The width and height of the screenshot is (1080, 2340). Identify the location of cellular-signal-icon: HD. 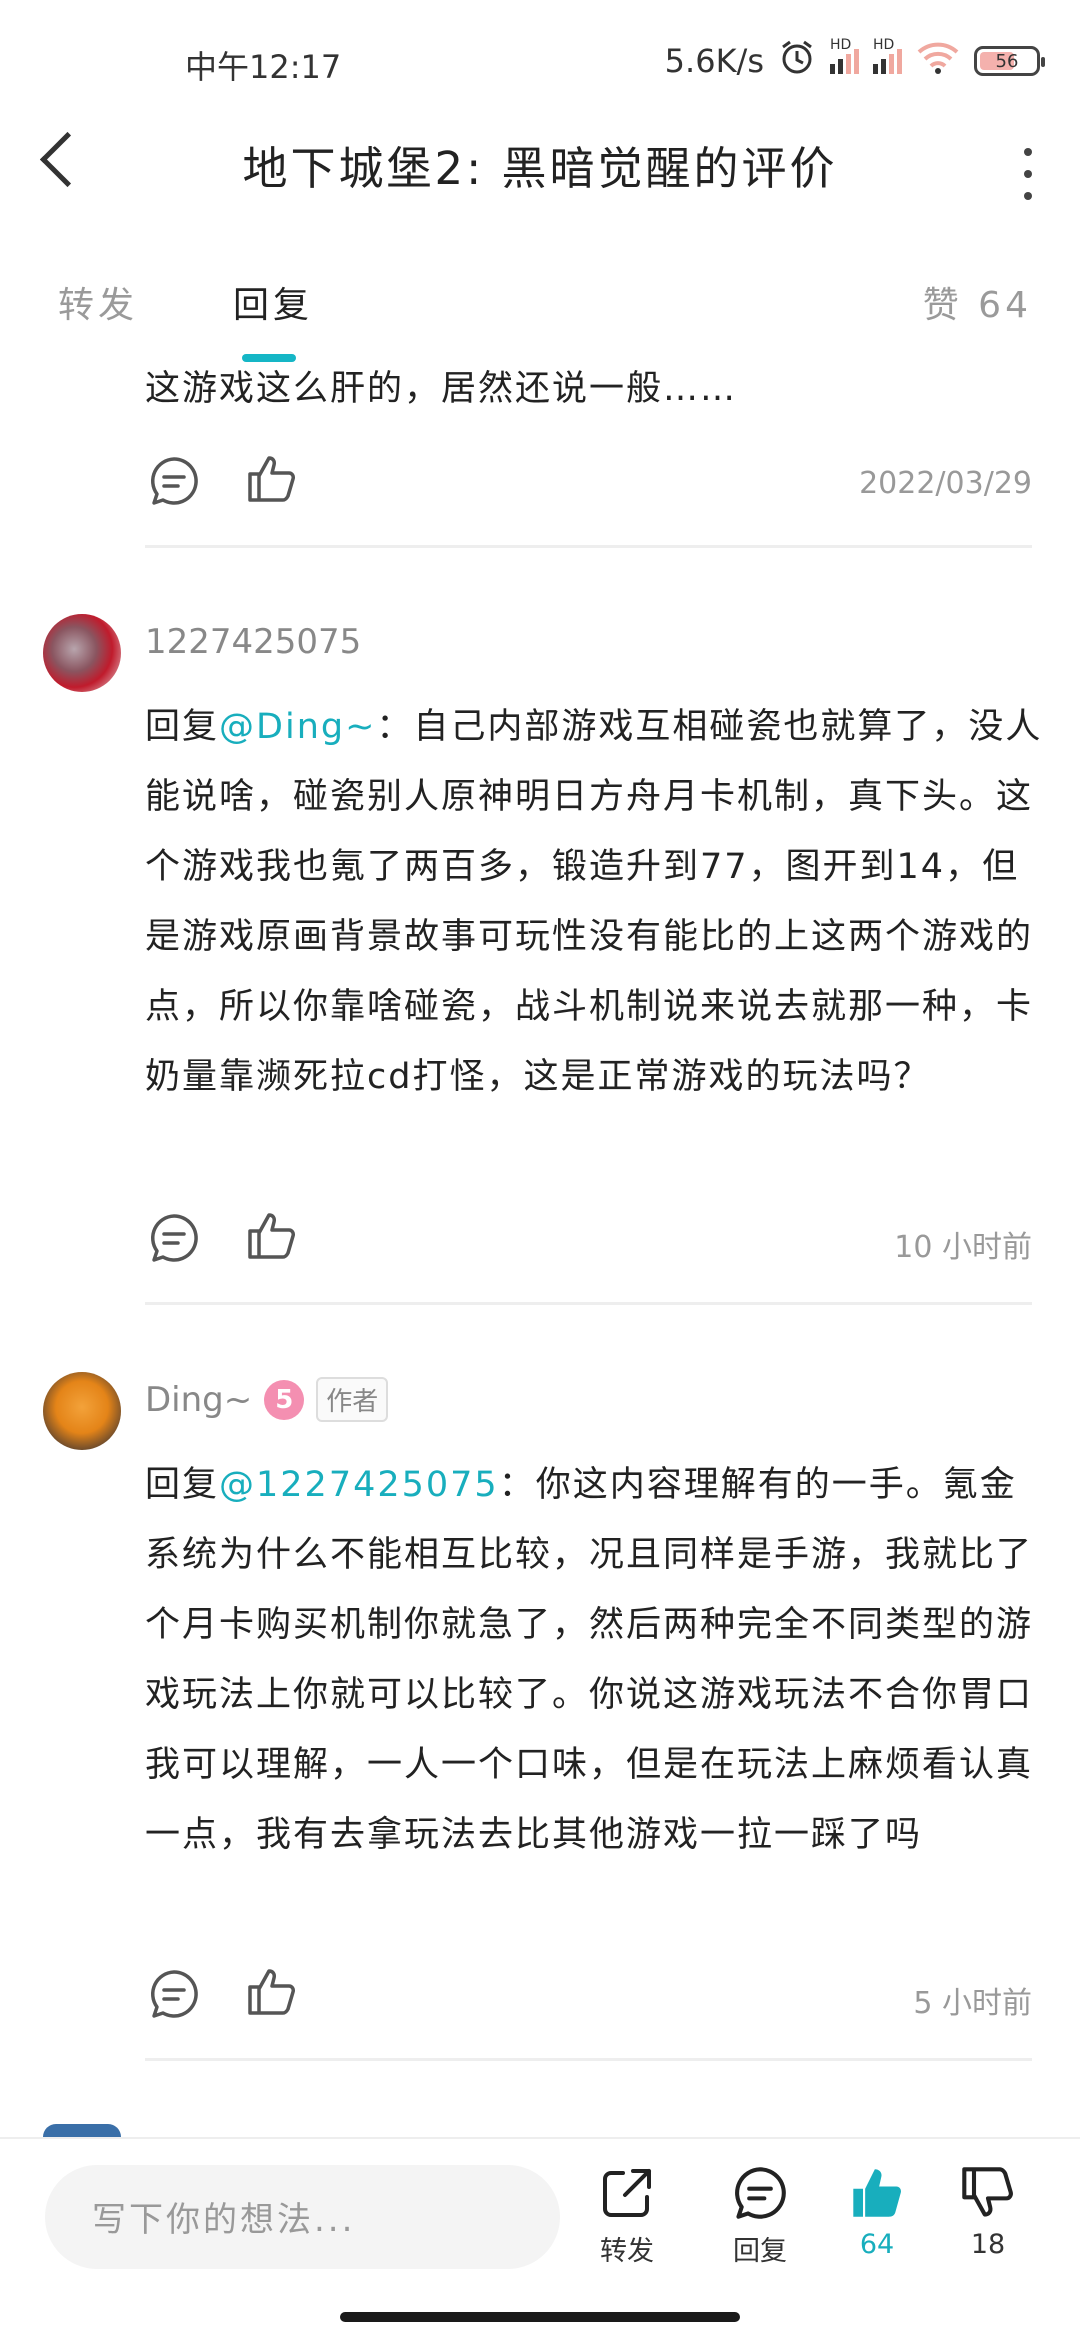
(844, 55).